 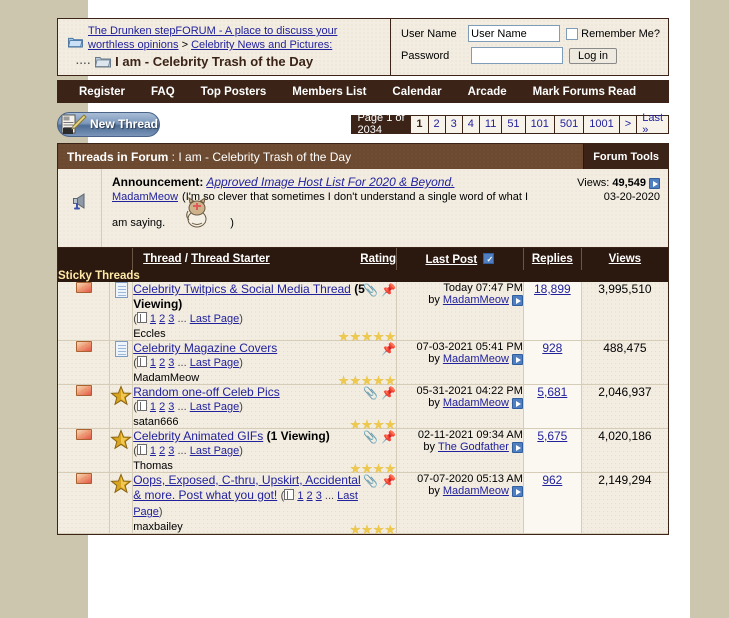 What do you see at coordinates (329, 92) in the screenshot?
I see `nav-item-members-list: Members List` at bounding box center [329, 92].